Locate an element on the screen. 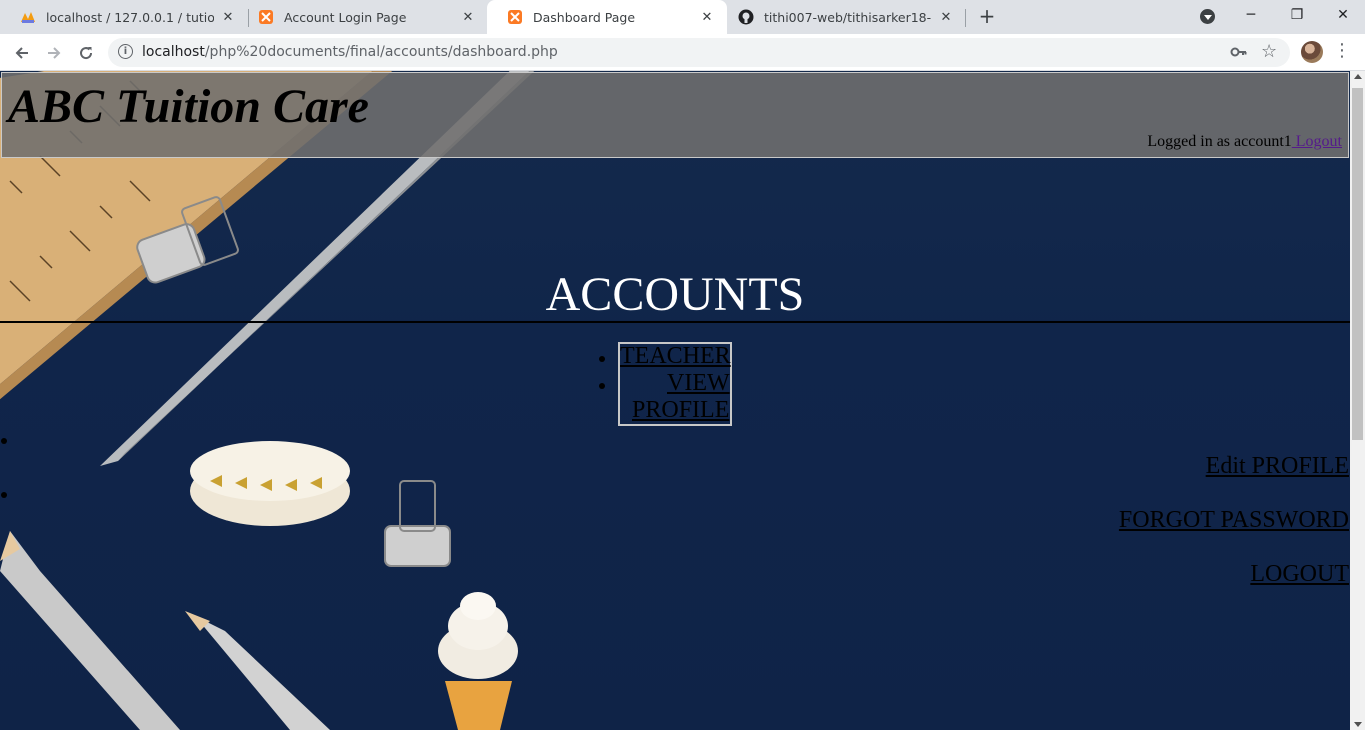 This screenshot has width=1365, height=730. tab-github: tithi007-web/tithisarker18-38418 ✕ is located at coordinates (842, 17).